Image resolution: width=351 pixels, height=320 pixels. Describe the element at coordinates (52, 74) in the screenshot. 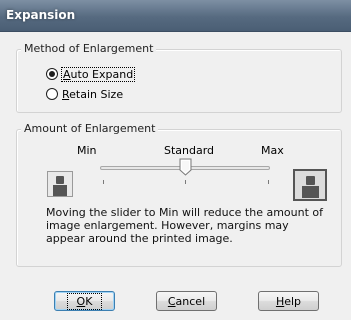

I see `radio-auto-expand-circle` at that location.